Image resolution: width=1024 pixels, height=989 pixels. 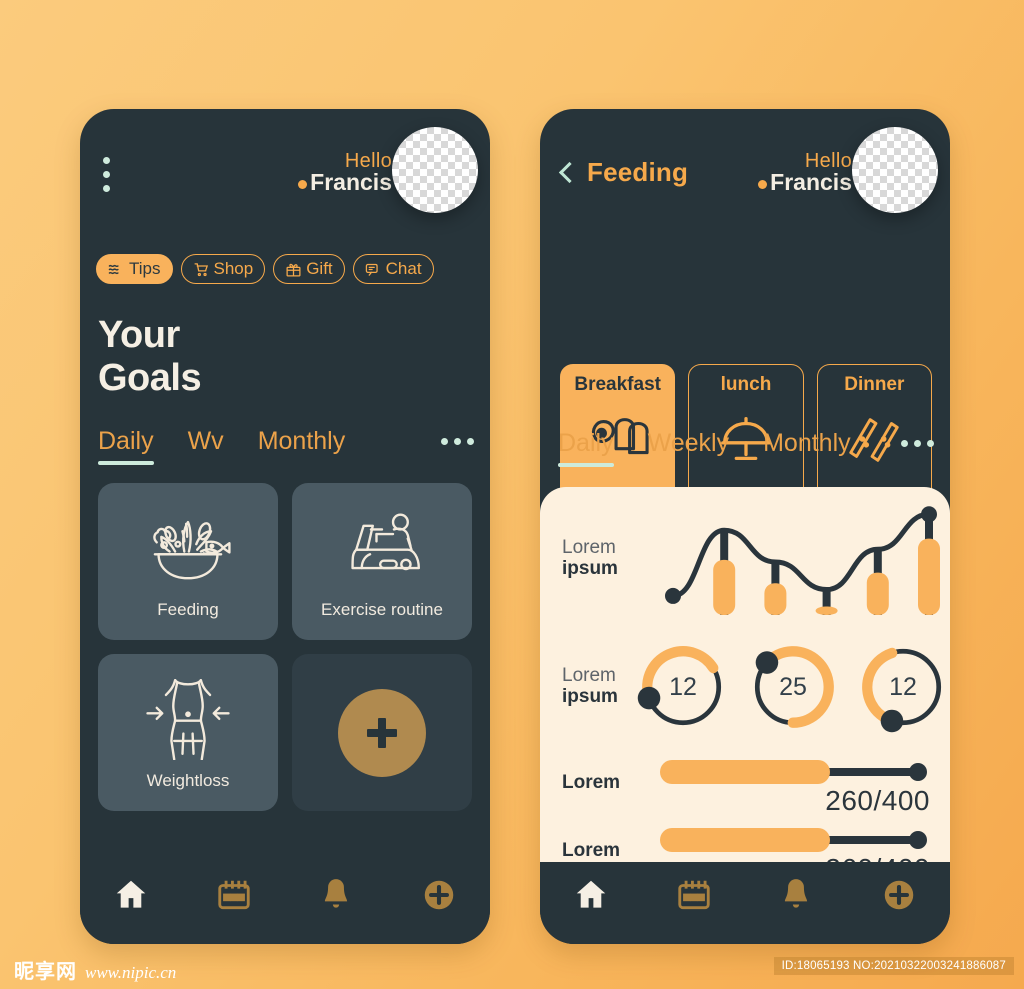 I want to click on page-title-line2: Goals, so click(x=150, y=377).